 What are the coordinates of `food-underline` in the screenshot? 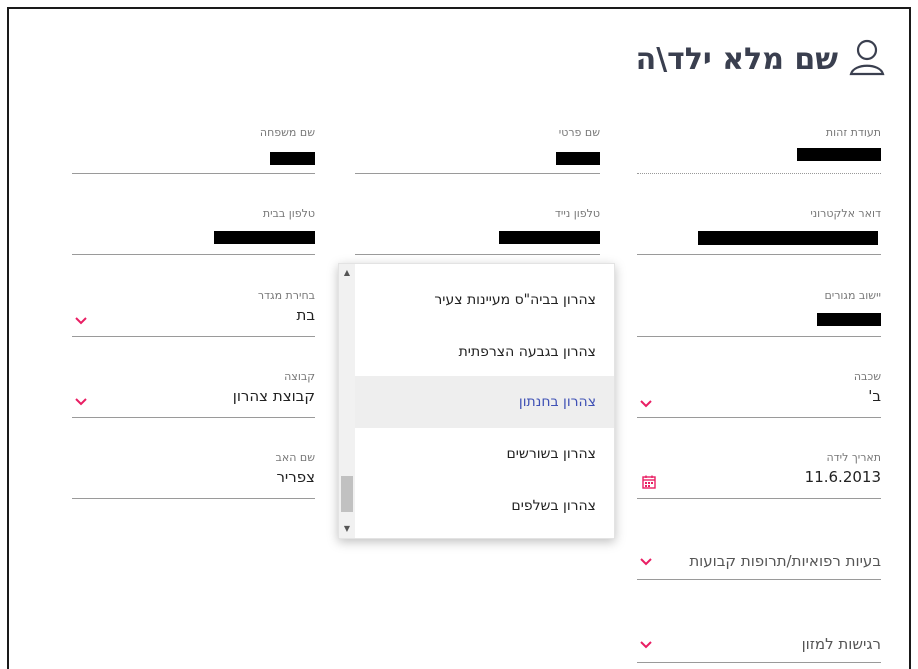 It's located at (759, 662).